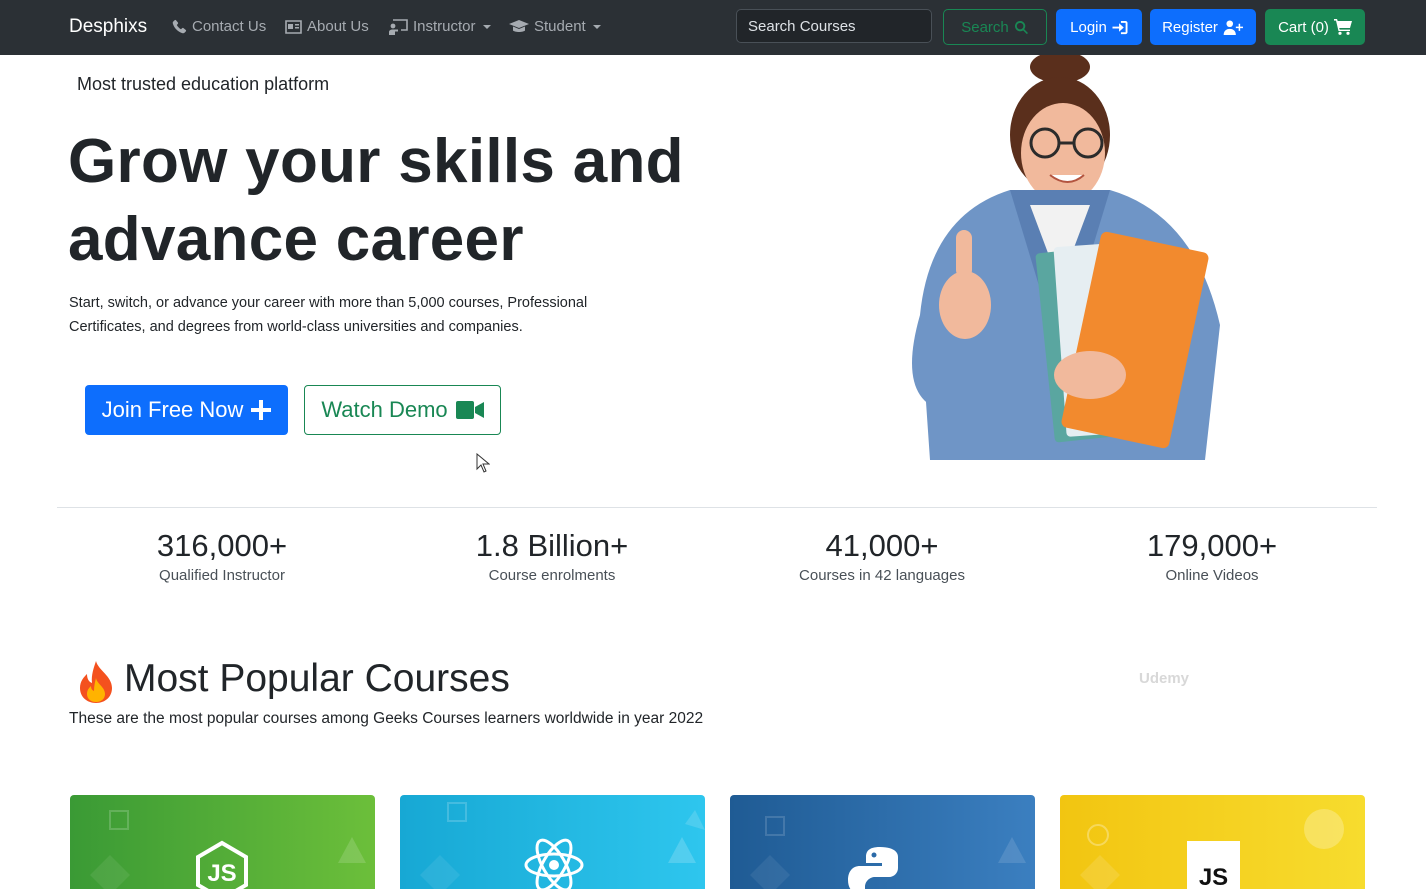 This screenshot has width=1426, height=889. What do you see at coordinates (1164, 678) in the screenshot?
I see `udemy-watermark: Udemy` at bounding box center [1164, 678].